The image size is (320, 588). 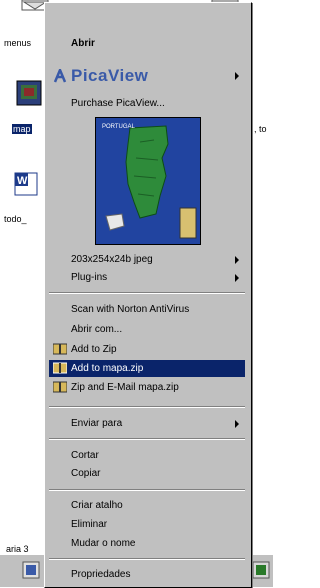 I want to click on picaview-logo-icon, so click(x=60, y=76).